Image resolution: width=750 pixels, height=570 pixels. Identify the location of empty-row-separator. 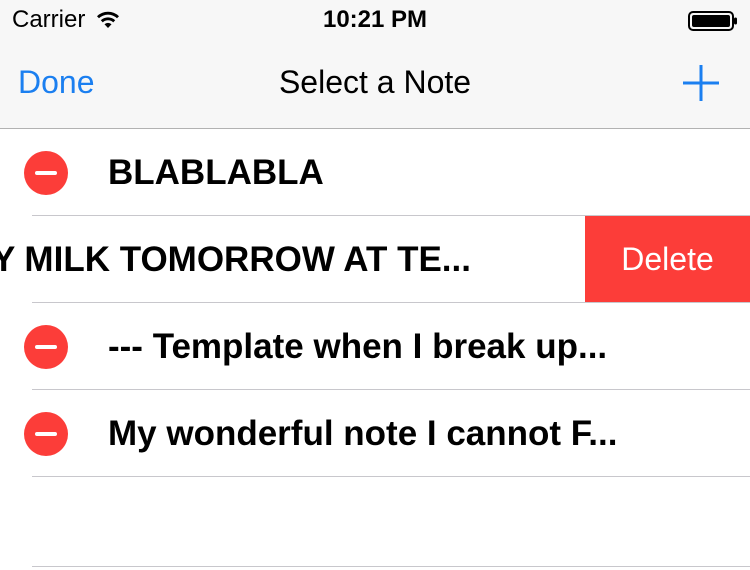
(391, 566).